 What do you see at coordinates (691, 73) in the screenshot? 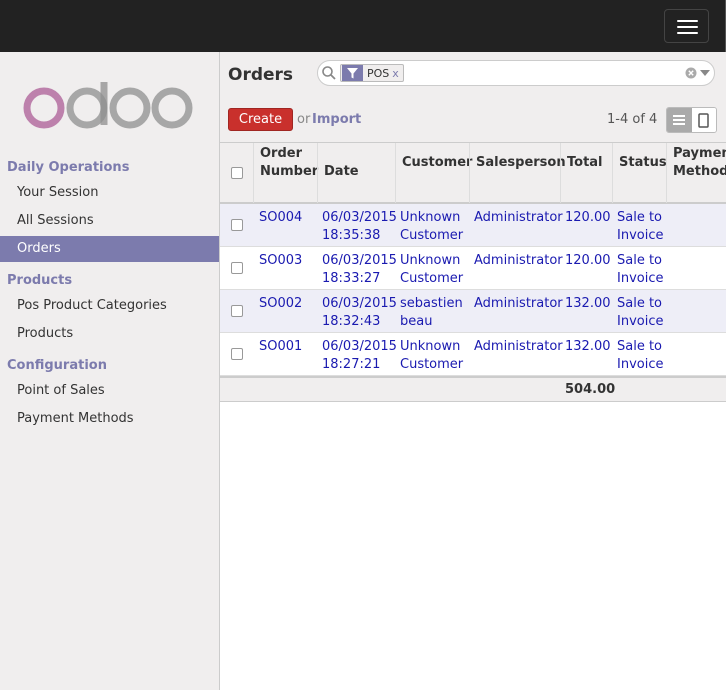
I see `clear-search-icon` at bounding box center [691, 73].